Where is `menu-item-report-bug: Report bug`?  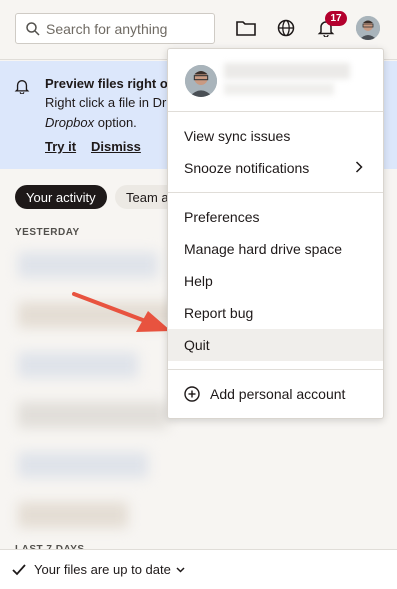 menu-item-report-bug: Report bug is located at coordinates (275, 313).